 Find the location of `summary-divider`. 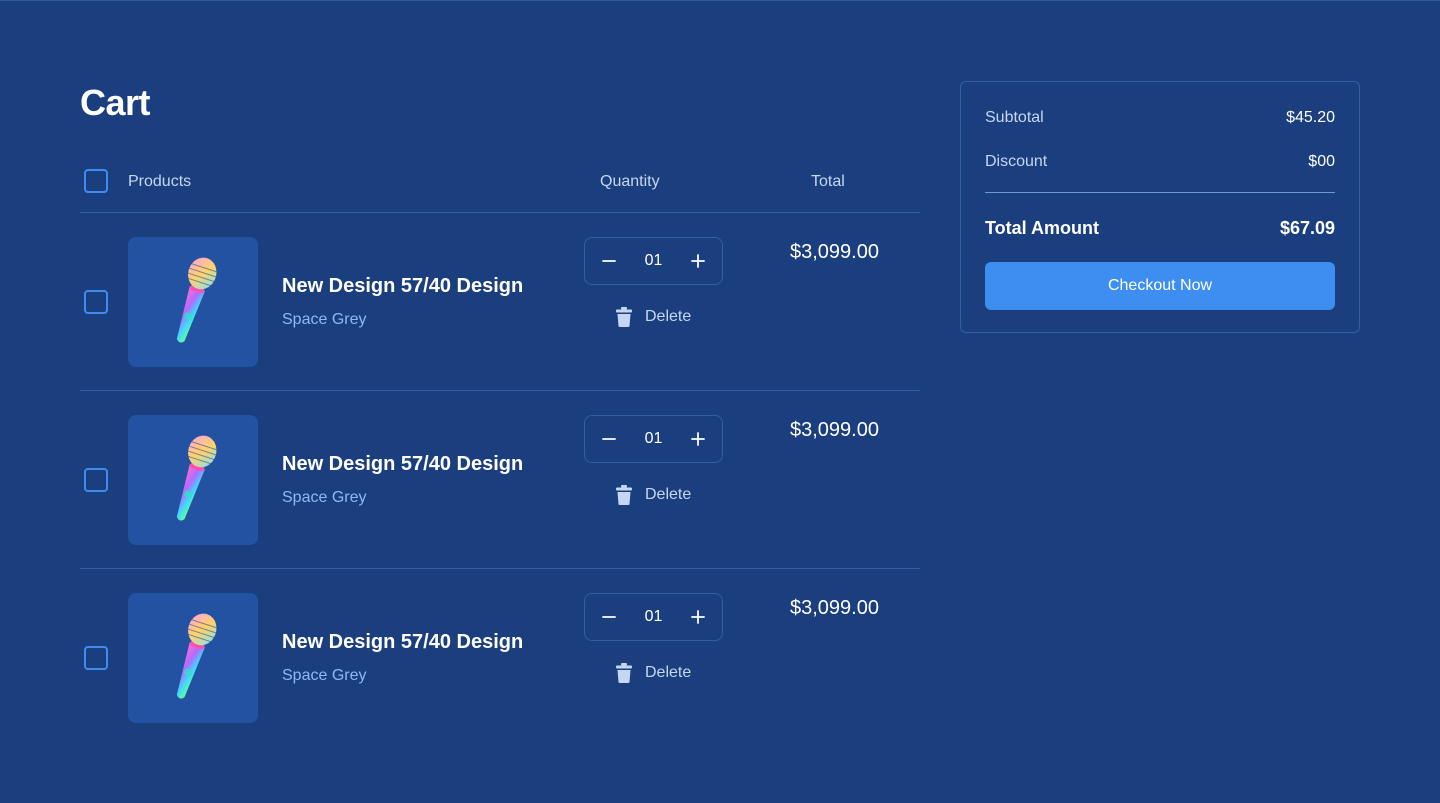

summary-divider is located at coordinates (1160, 192).